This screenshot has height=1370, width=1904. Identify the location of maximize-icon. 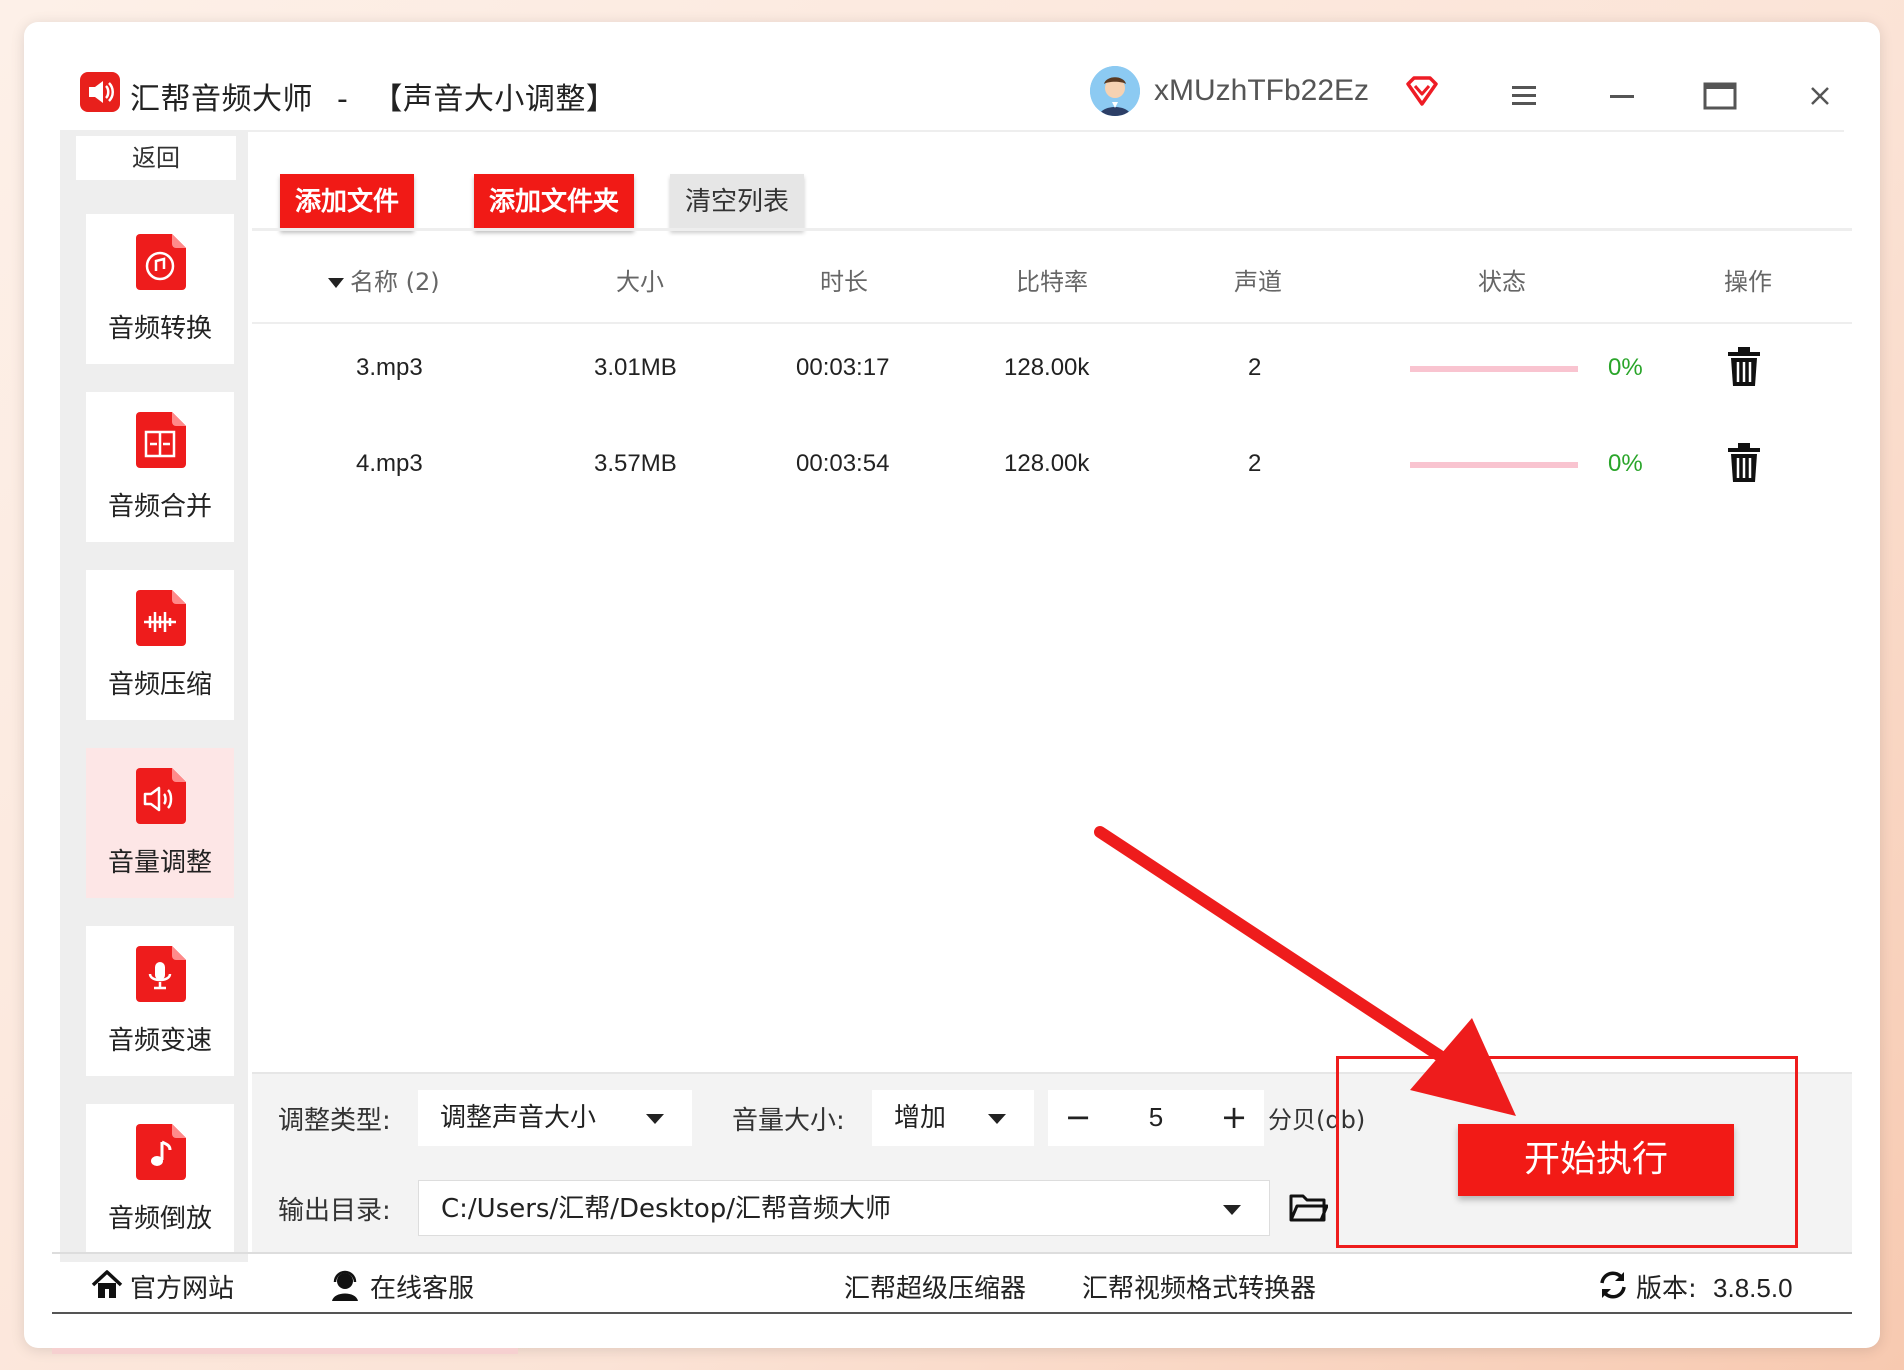
(1720, 96).